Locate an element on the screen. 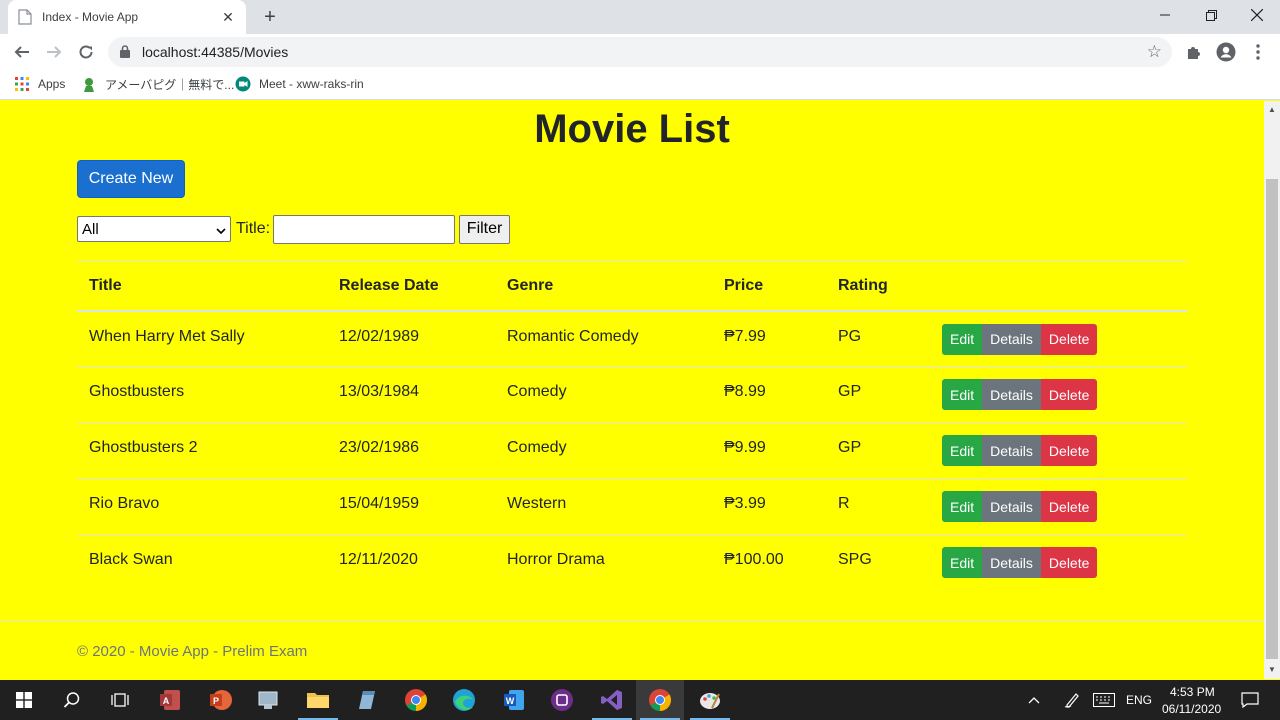 Image resolution: width=1280 pixels, height=720 pixels. tab-close-icon: ✕ is located at coordinates (228, 17).